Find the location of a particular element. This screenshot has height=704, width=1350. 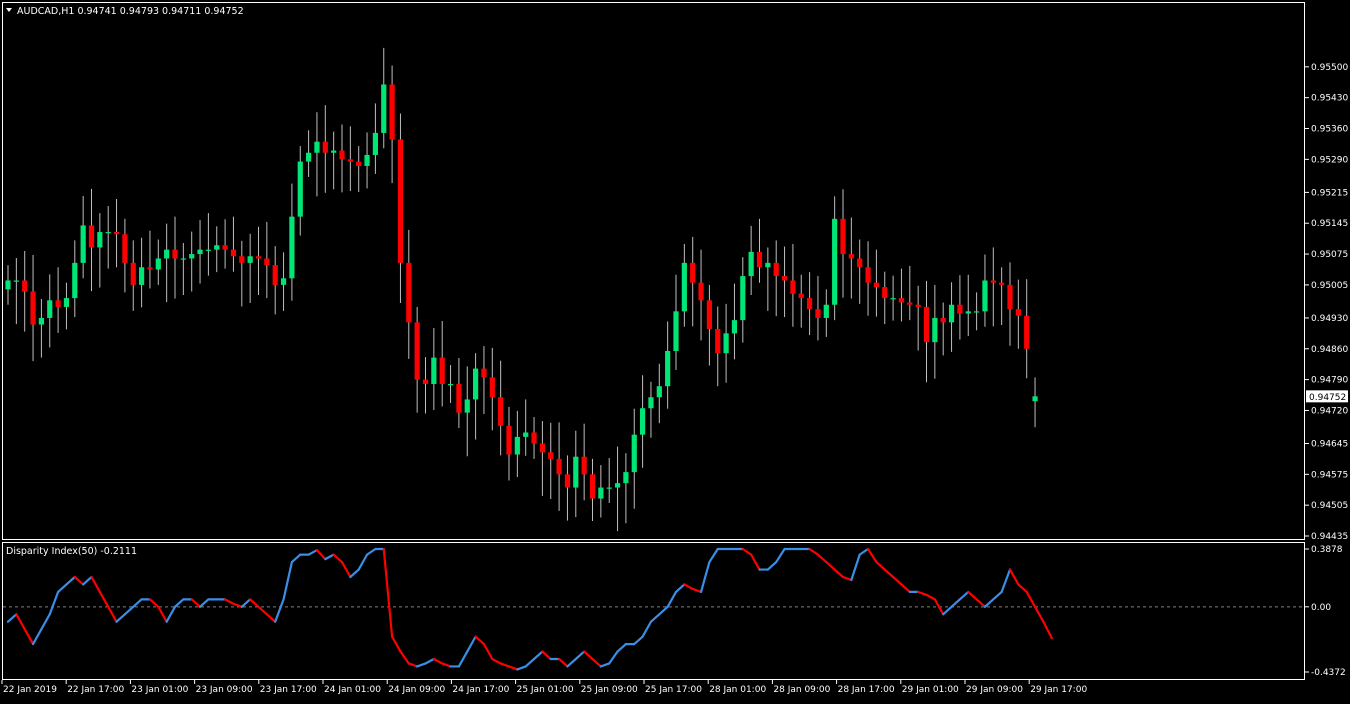

price-tick-label: 0.94575 is located at coordinates (1329, 475).